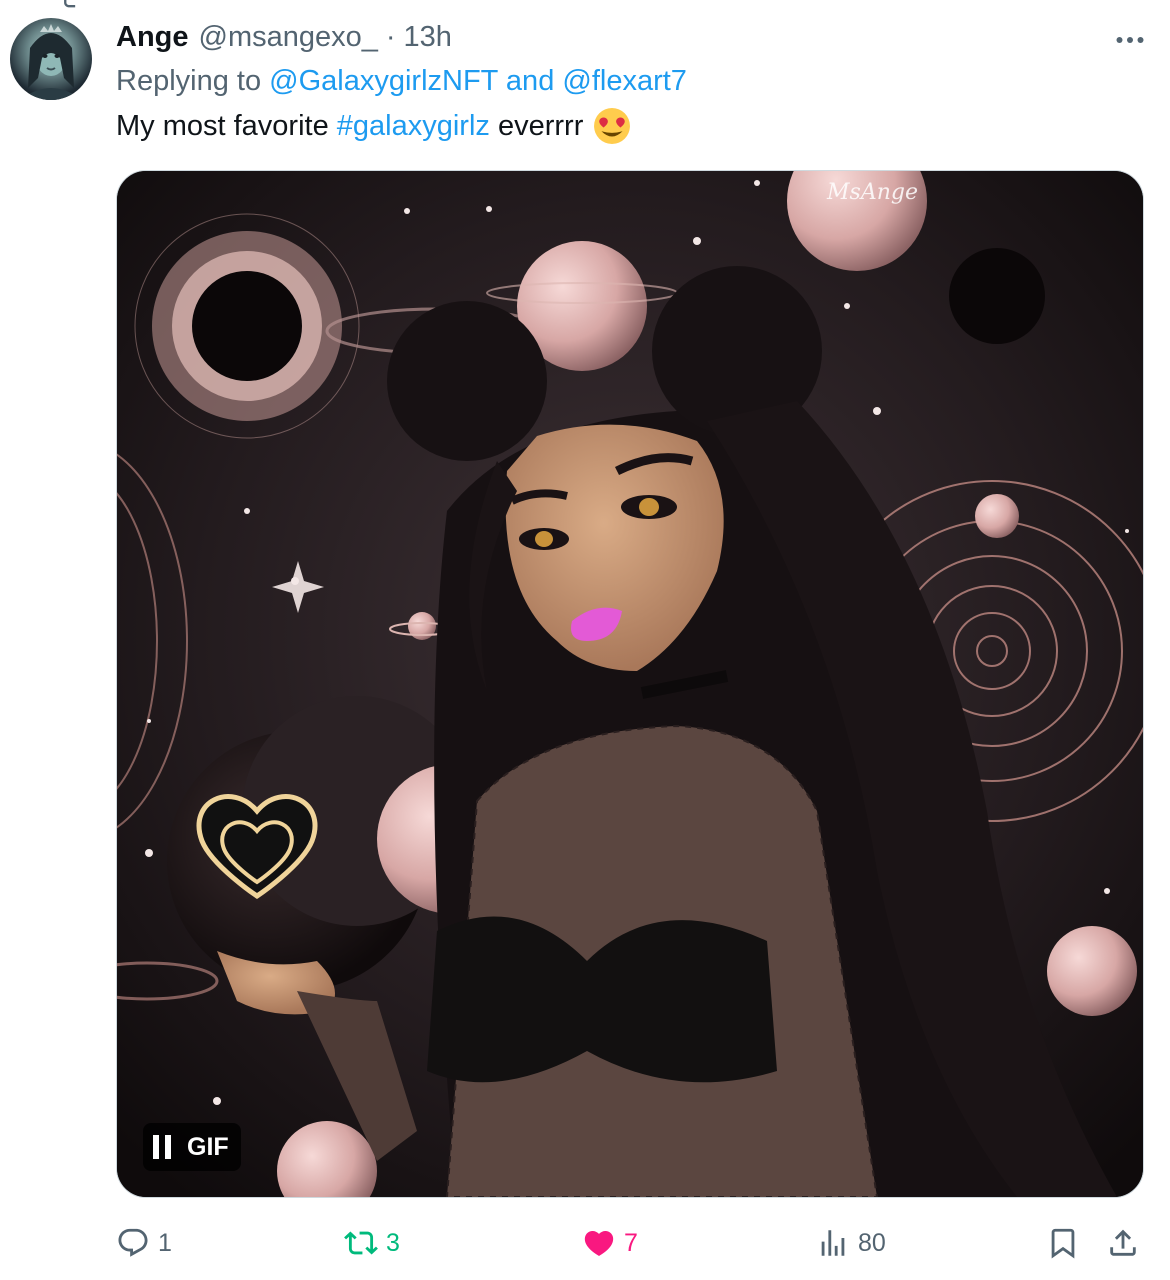  I want to click on like-button: 7, so click(610, 1243).